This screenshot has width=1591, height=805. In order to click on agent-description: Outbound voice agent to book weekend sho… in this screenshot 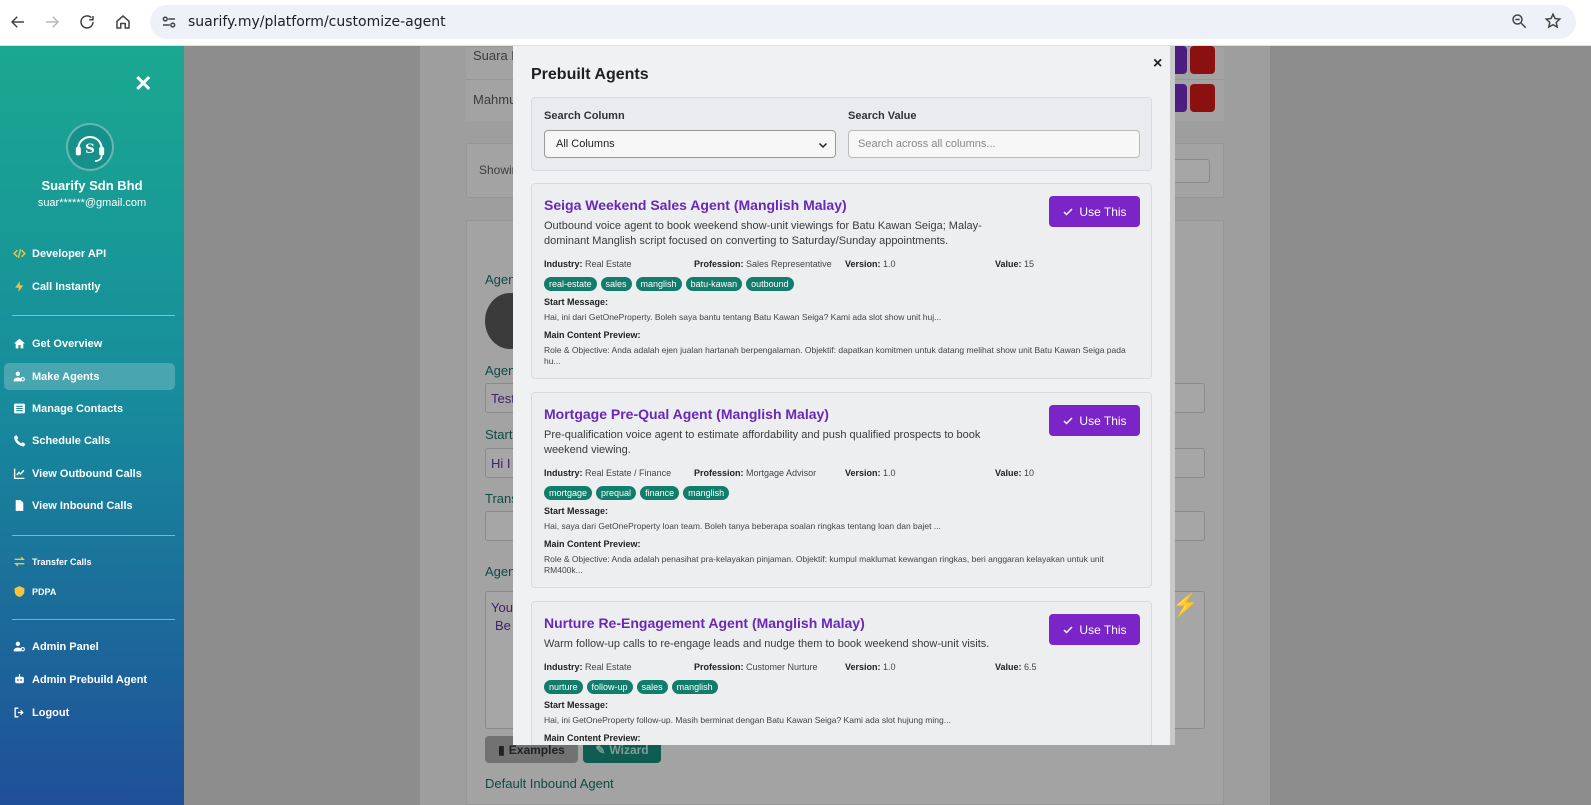, I will do `click(763, 233)`.